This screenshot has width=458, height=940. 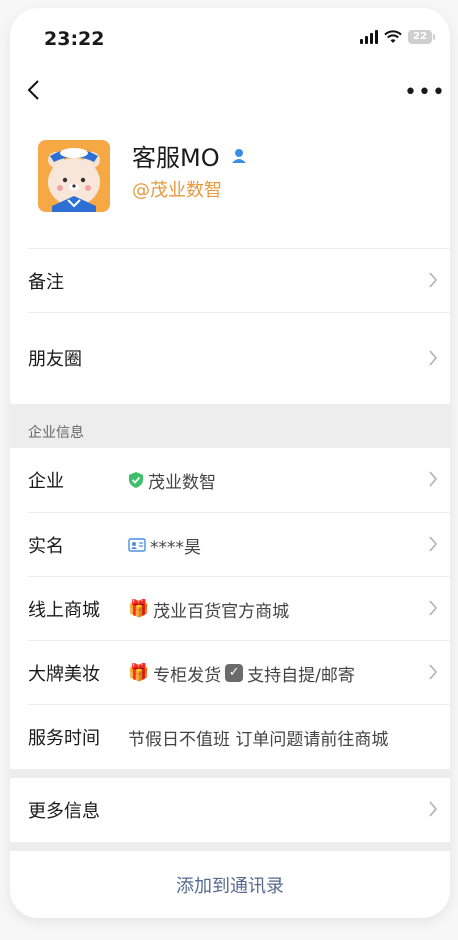 What do you see at coordinates (46, 282) in the screenshot?
I see `remark-label: 备注` at bounding box center [46, 282].